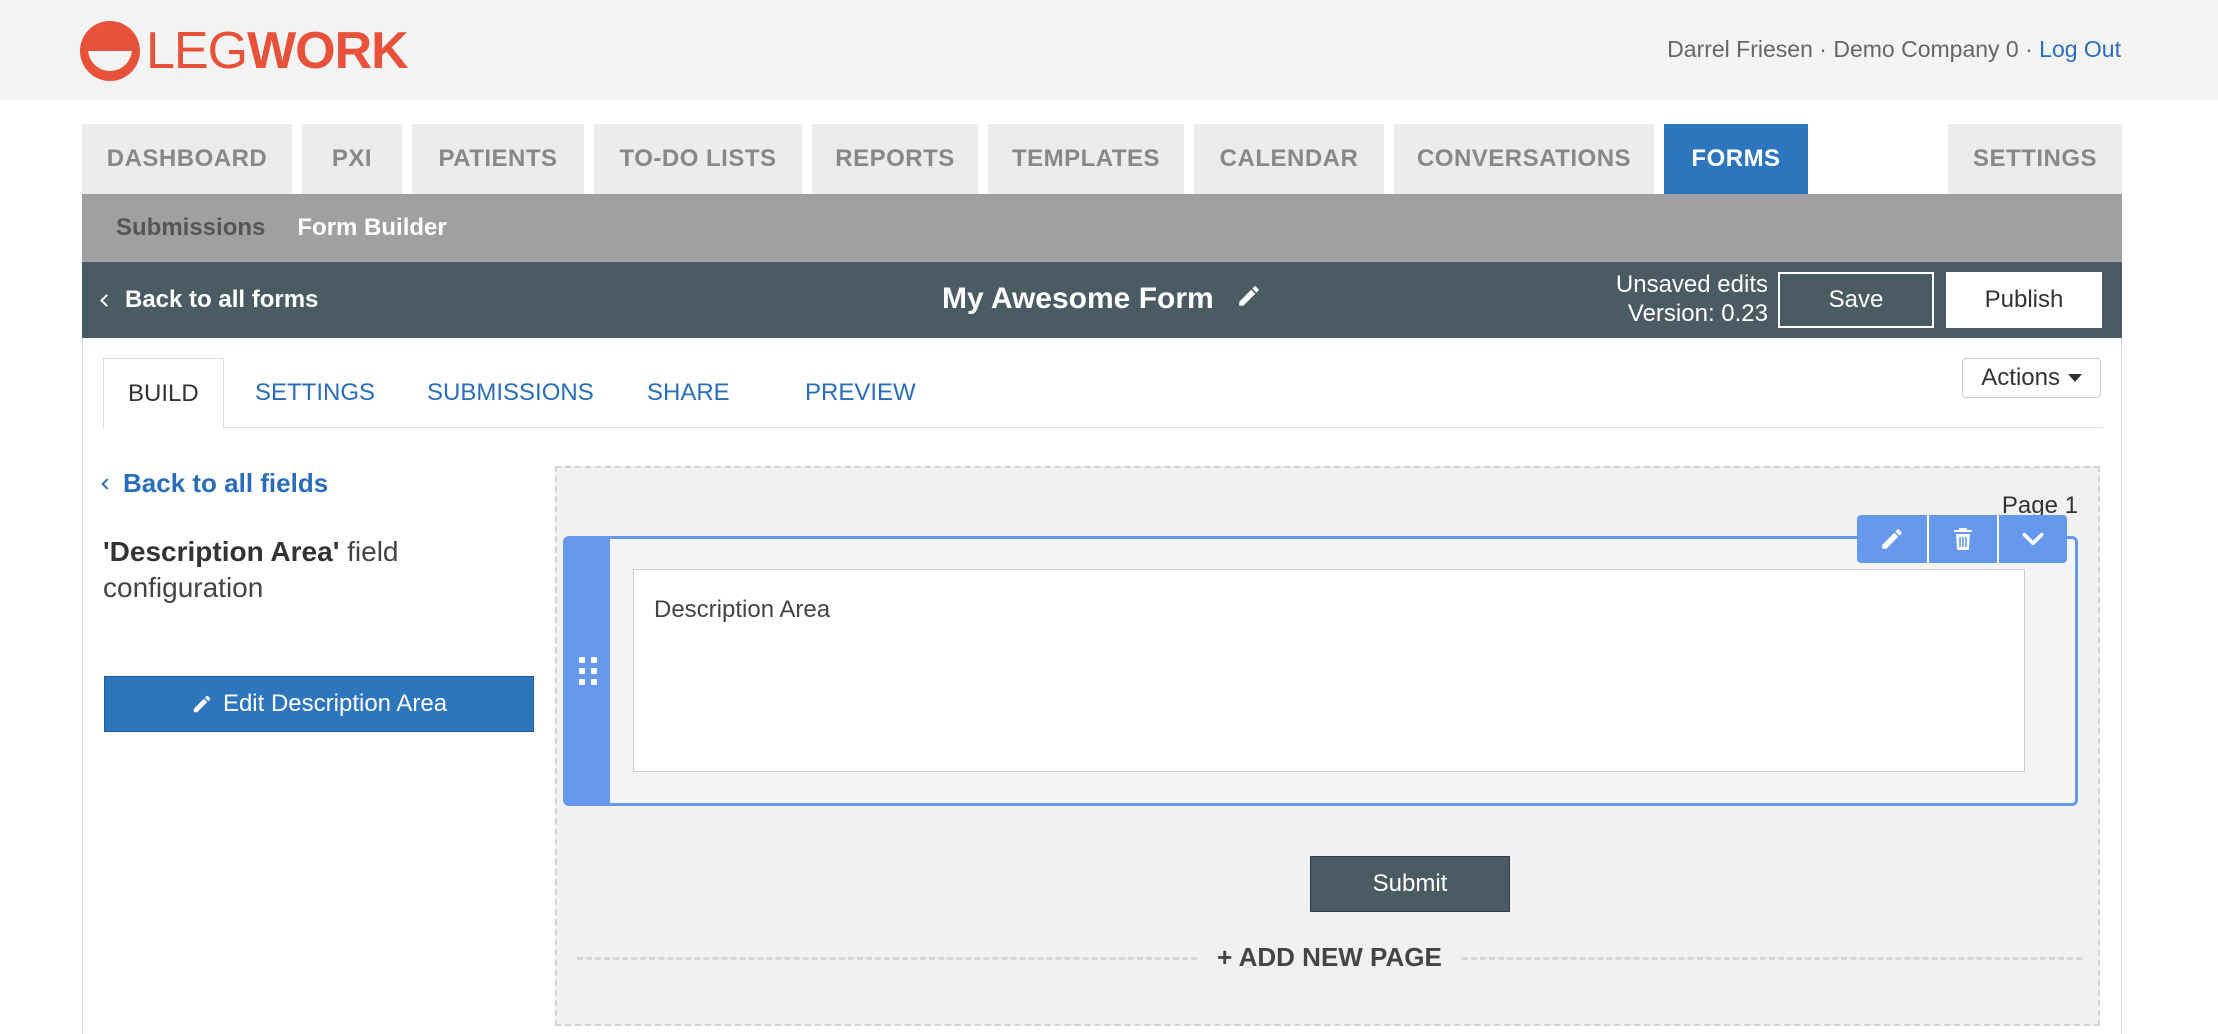 The height and width of the screenshot is (1034, 2218). What do you see at coordinates (328, 51) in the screenshot?
I see `logo-text-work: WORK` at bounding box center [328, 51].